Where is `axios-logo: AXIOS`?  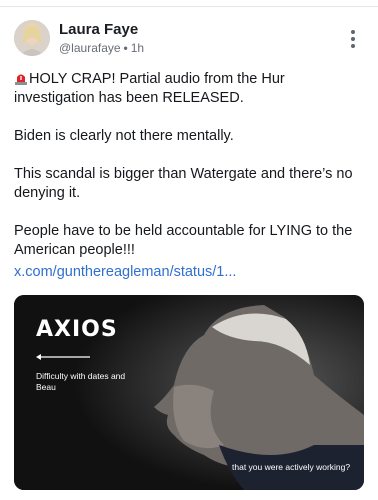
axios-logo: AXIOS is located at coordinates (77, 329).